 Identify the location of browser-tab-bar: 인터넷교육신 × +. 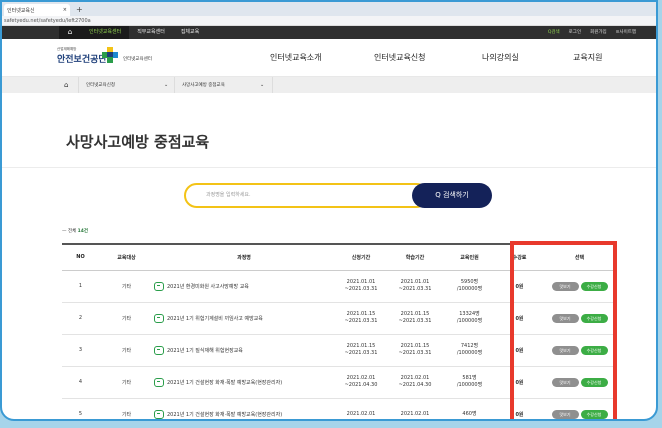
(329, 9).